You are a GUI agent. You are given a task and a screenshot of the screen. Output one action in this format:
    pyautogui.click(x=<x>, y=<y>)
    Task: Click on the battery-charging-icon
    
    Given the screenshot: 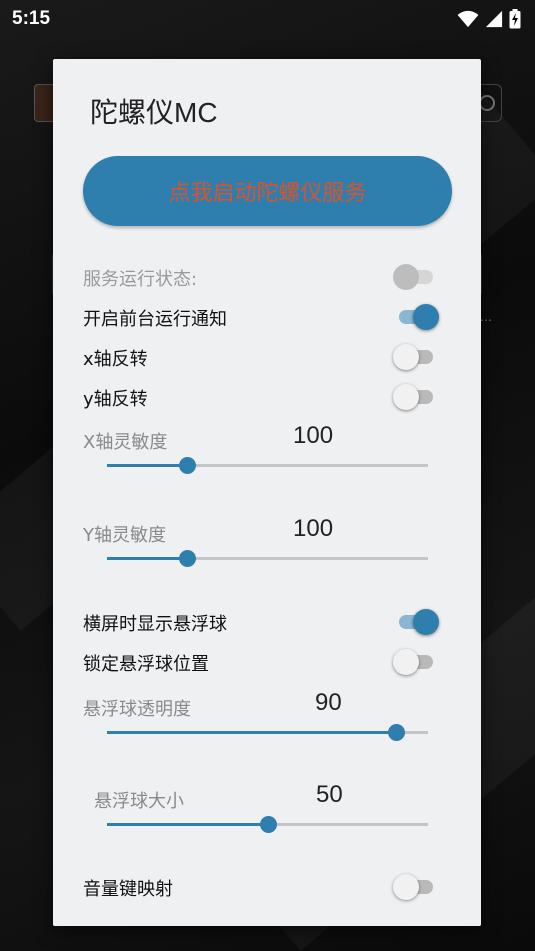 What is the action you would take?
    pyautogui.click(x=515, y=19)
    